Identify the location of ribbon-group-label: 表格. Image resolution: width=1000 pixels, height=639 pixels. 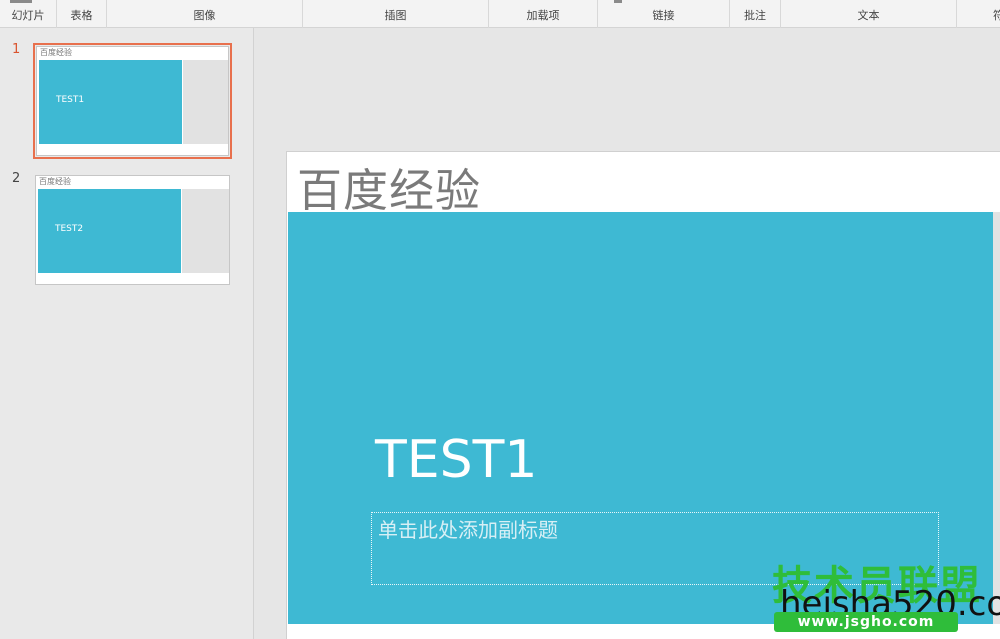
(81, 15).